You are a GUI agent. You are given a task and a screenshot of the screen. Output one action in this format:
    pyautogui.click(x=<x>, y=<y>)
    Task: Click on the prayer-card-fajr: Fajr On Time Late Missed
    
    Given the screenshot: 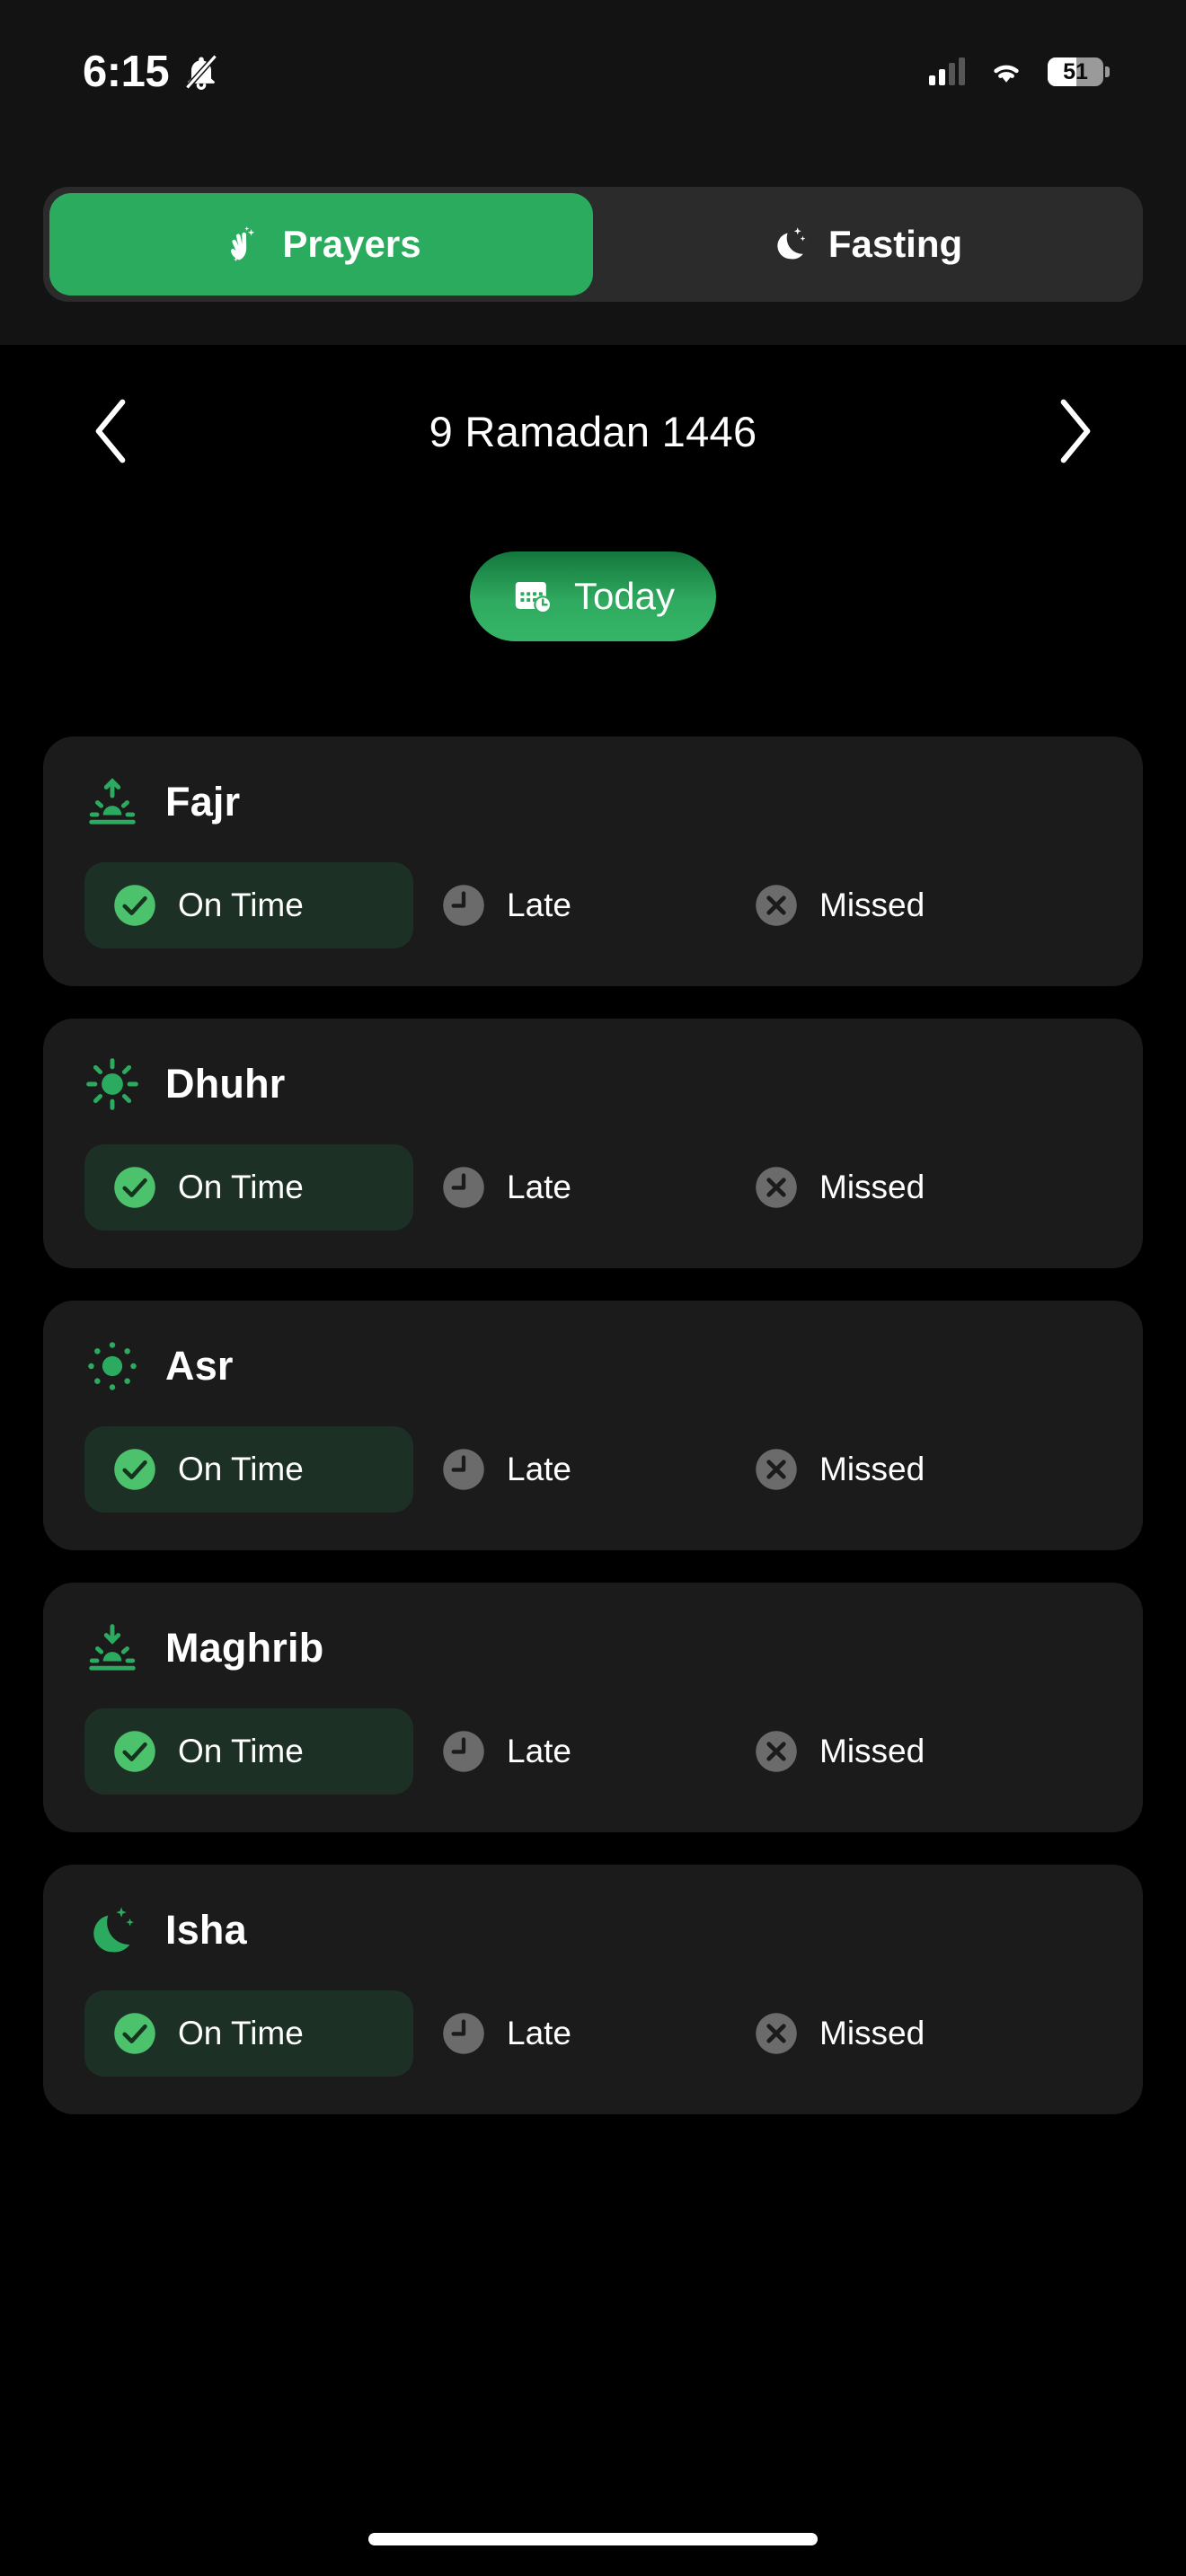 What is the action you would take?
    pyautogui.click(x=593, y=861)
    